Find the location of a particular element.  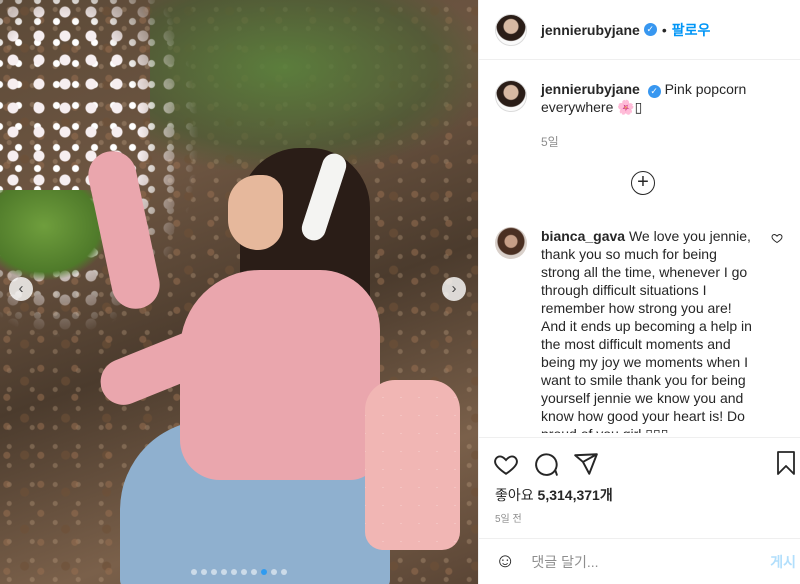

save-button is located at coordinates (786, 464).